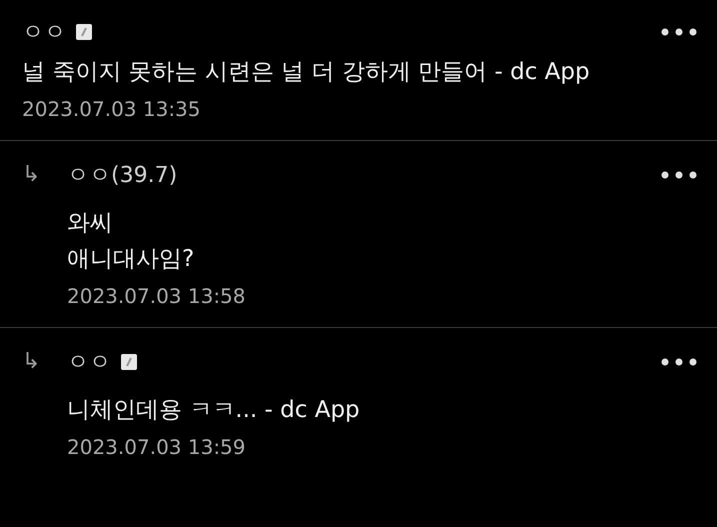 The image size is (717, 527). I want to click on comment-date: 2023.07.03 13:35, so click(112, 109).